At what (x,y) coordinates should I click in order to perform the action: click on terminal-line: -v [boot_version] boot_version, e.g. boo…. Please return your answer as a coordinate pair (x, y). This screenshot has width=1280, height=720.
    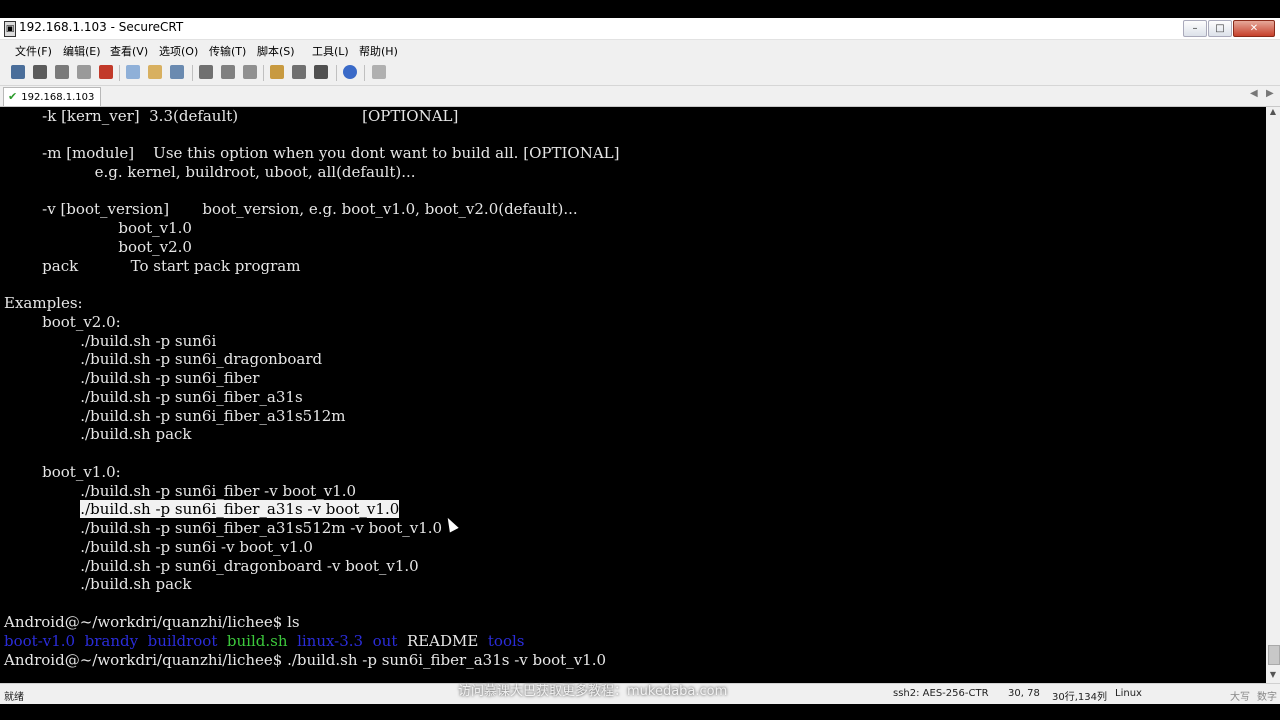
    Looking at the image, I should click on (291, 209).